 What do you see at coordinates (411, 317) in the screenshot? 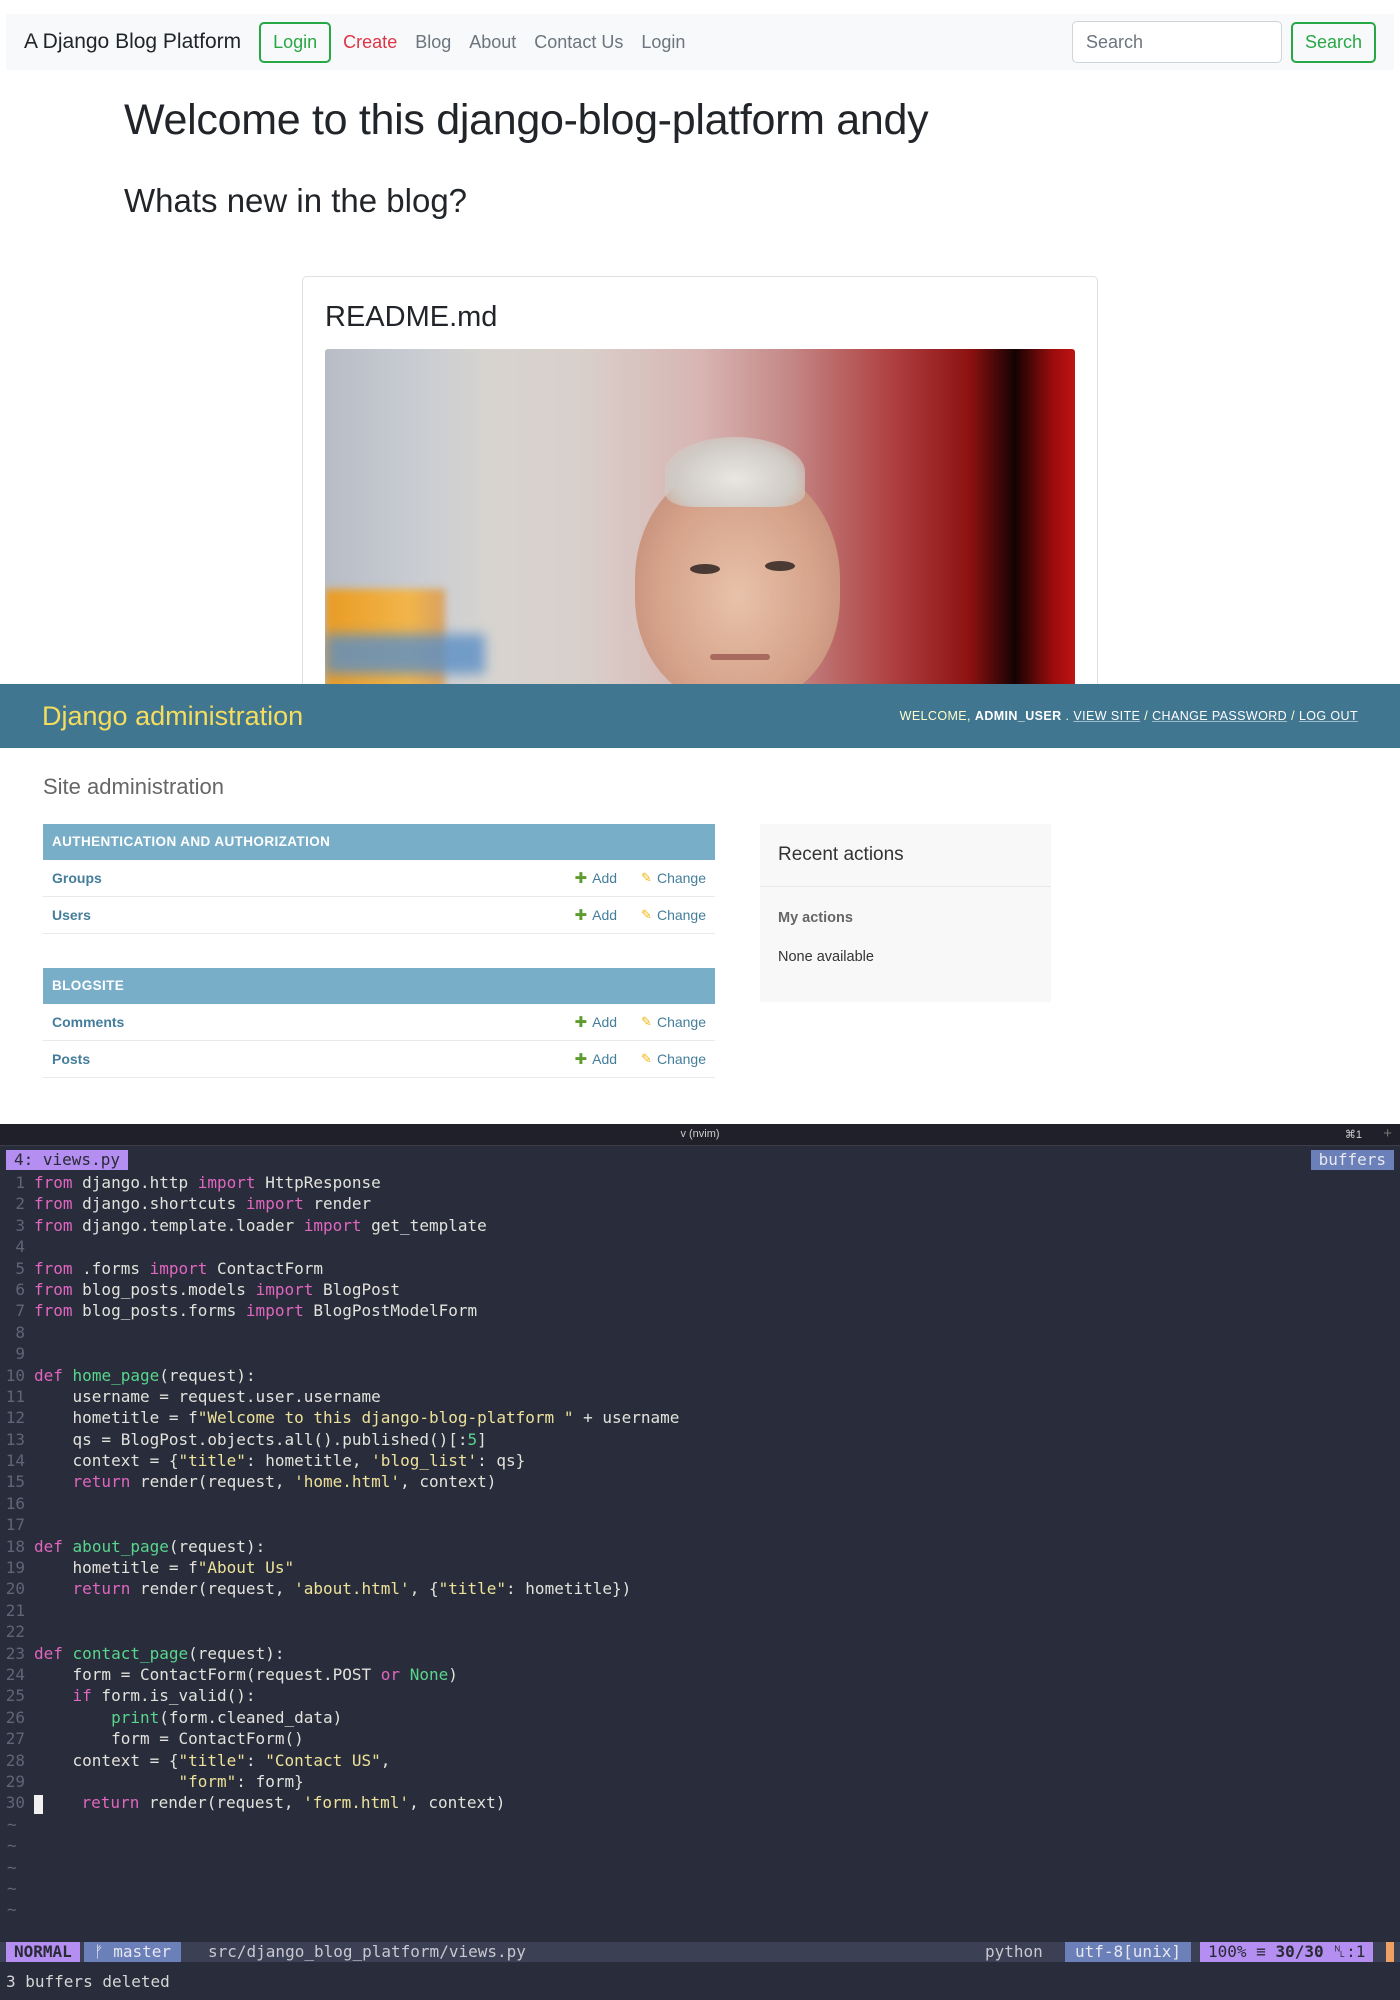
I see `post-card-title: README.md` at bounding box center [411, 317].